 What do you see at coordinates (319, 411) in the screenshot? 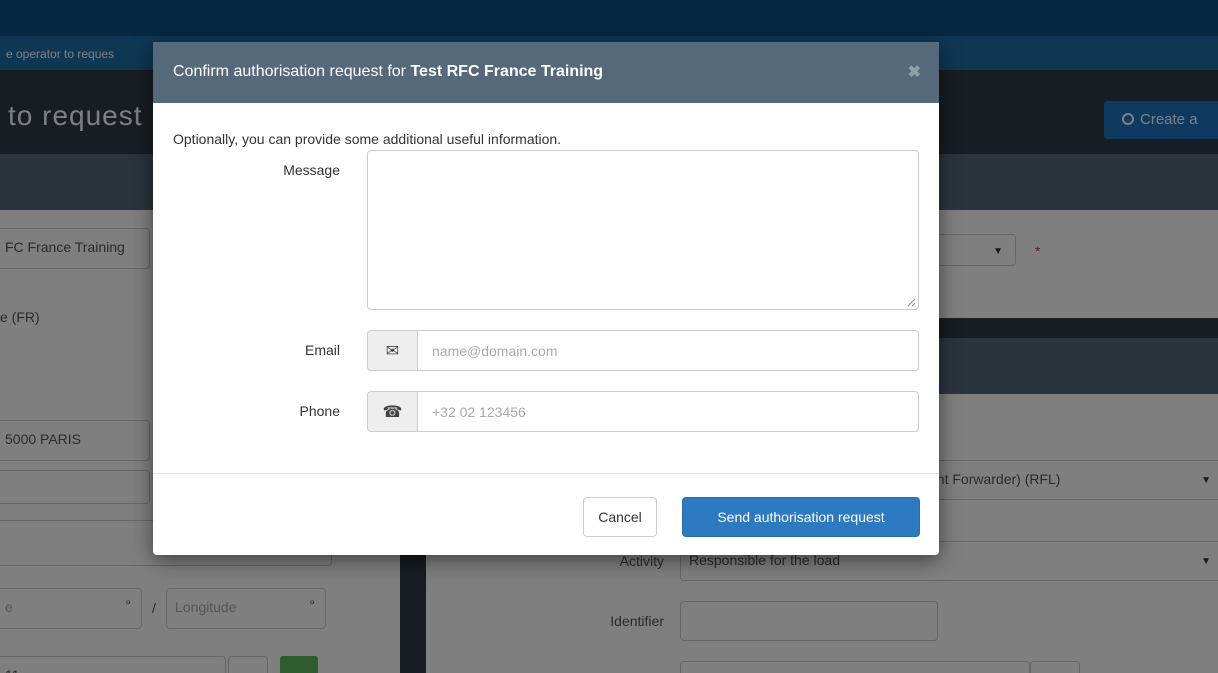
I see `phone-label: Phone` at bounding box center [319, 411].